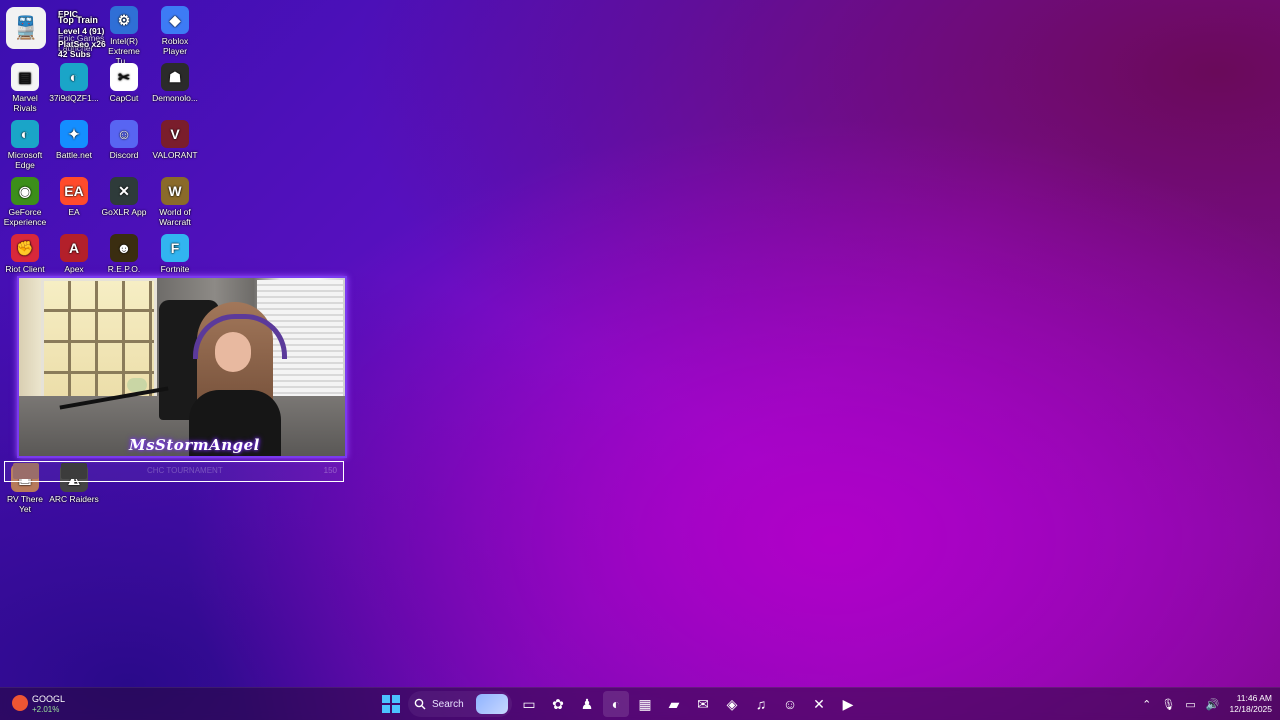 The height and width of the screenshot is (720, 1280). I want to click on search-placeholder: Search, so click(448, 704).